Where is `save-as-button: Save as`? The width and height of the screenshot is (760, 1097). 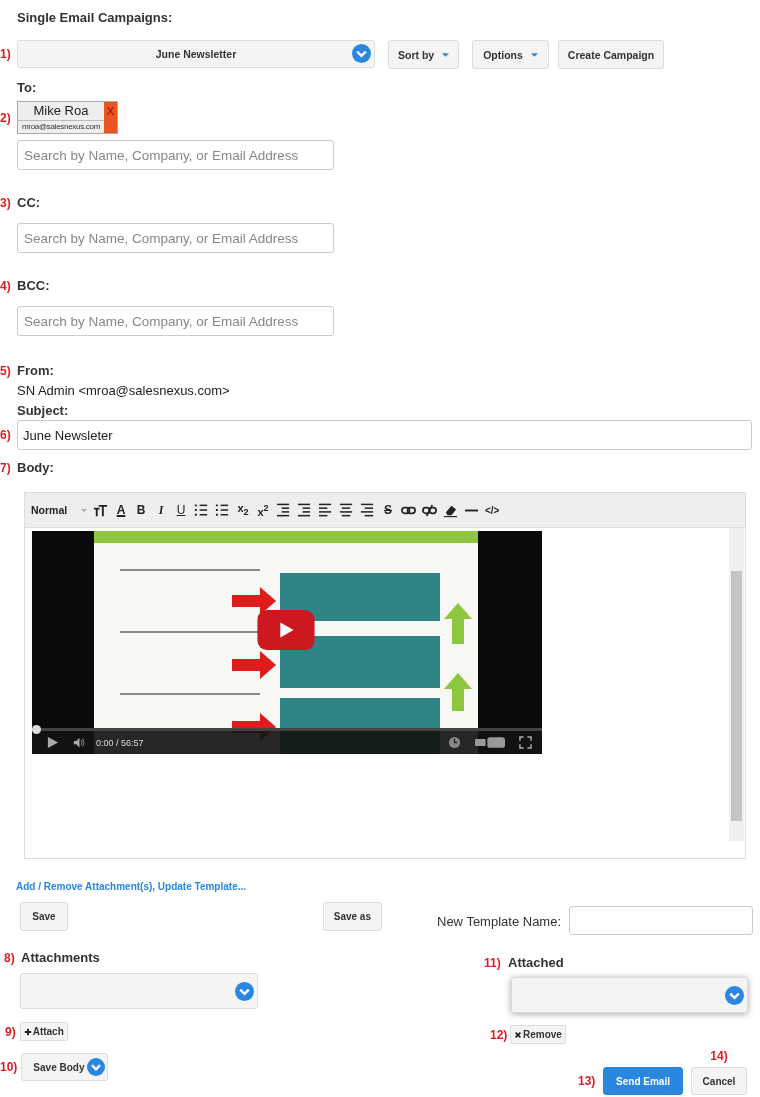
save-as-button: Save as is located at coordinates (352, 916).